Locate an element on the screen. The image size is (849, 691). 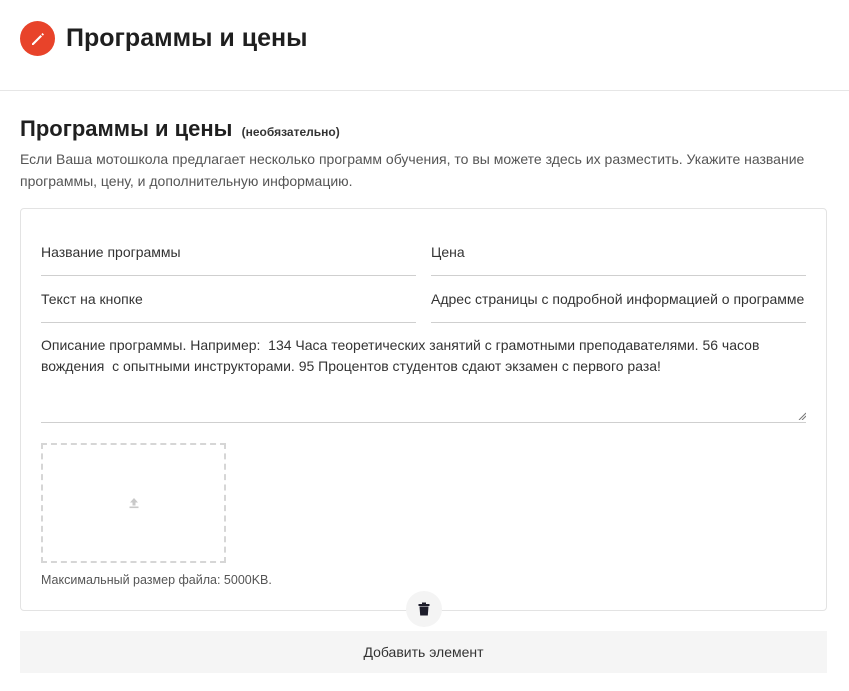
pencil-icon is located at coordinates (37, 38).